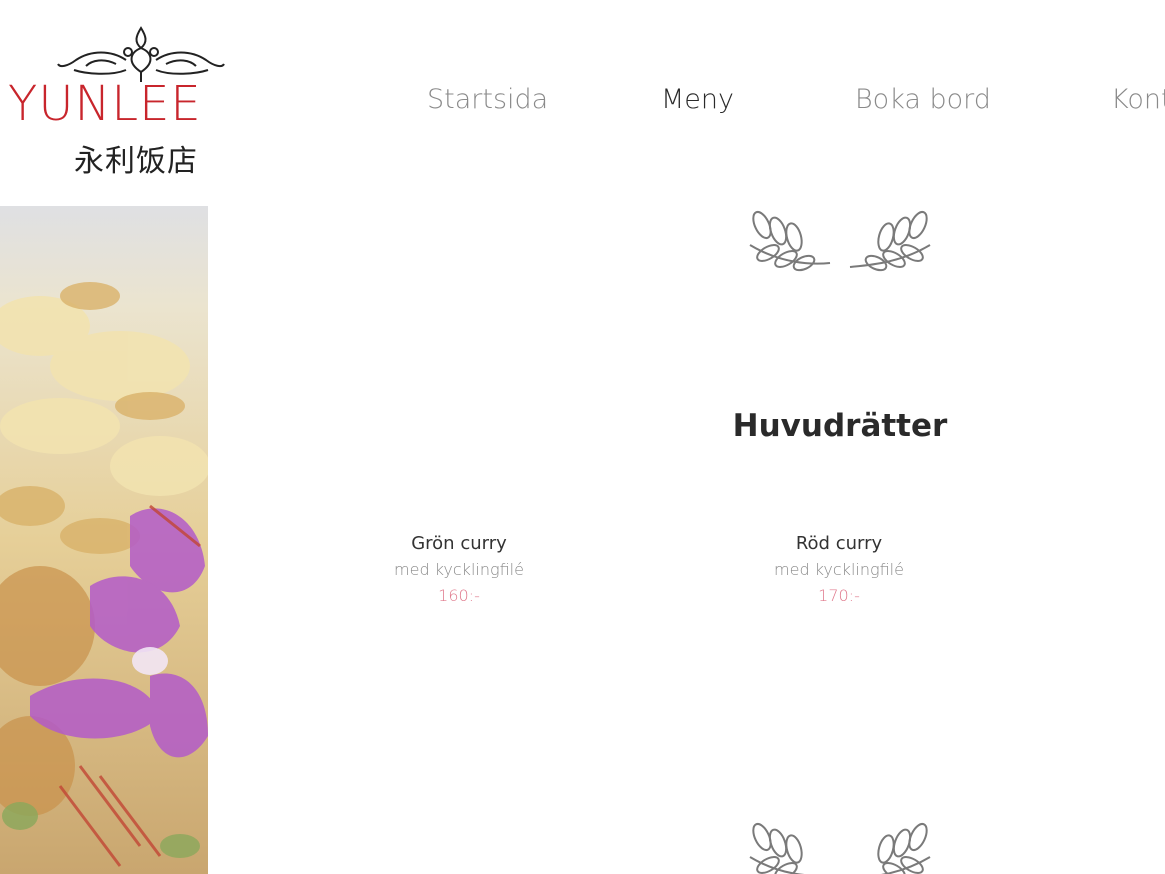 The height and width of the screenshot is (874, 1165). What do you see at coordinates (459, 543) in the screenshot?
I see `dish-name: Grön curry` at bounding box center [459, 543].